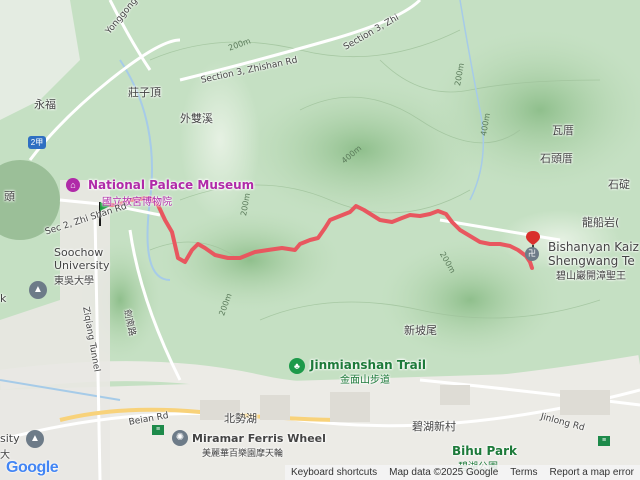 The image size is (640, 480). Describe the element at coordinates (365, 380) in the screenshot. I see `label-jinmianshan-zh: 金面山步道` at that location.